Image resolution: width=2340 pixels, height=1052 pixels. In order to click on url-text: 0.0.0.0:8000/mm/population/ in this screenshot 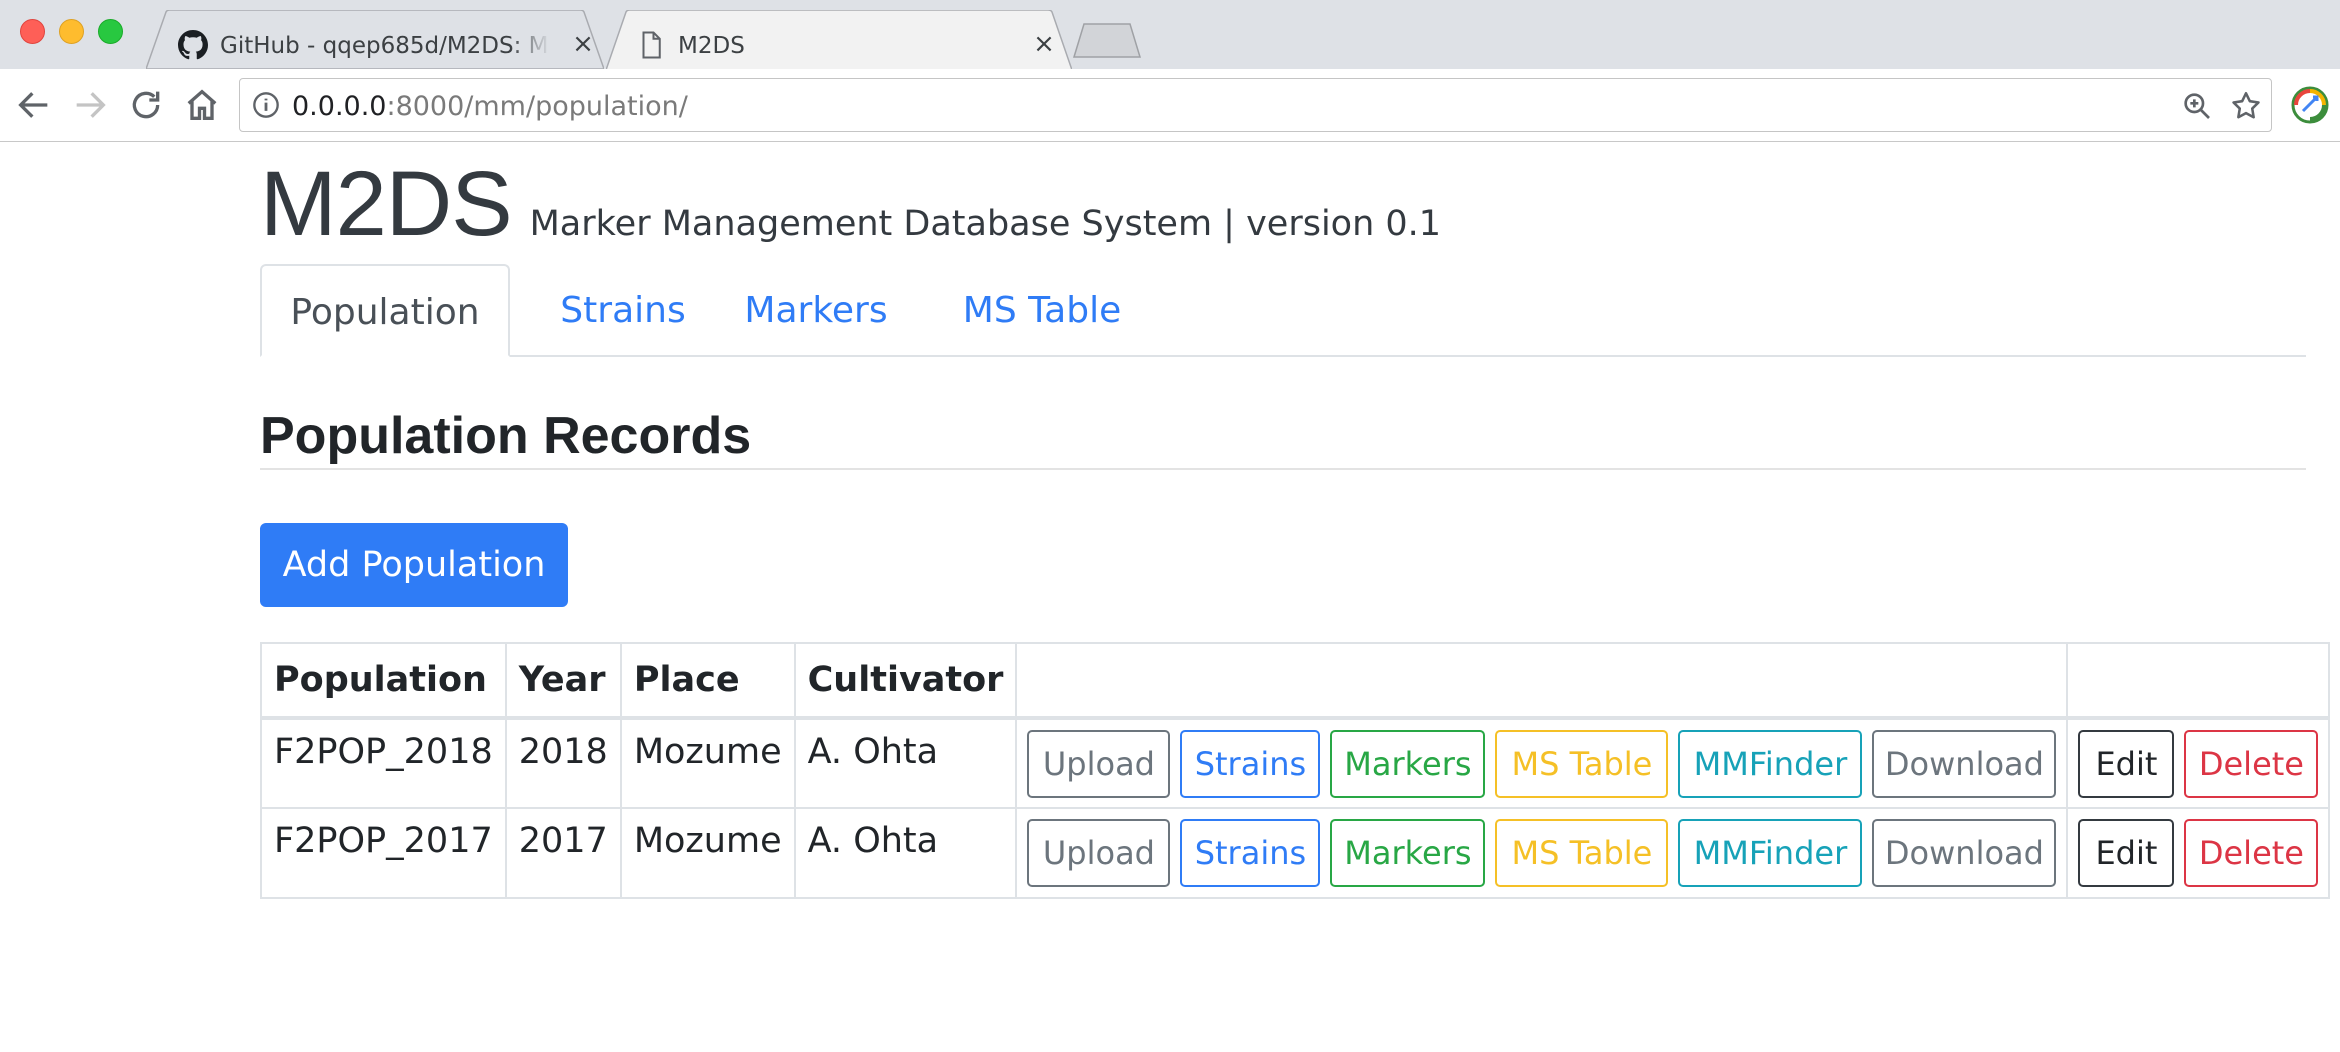, I will do `click(490, 106)`.